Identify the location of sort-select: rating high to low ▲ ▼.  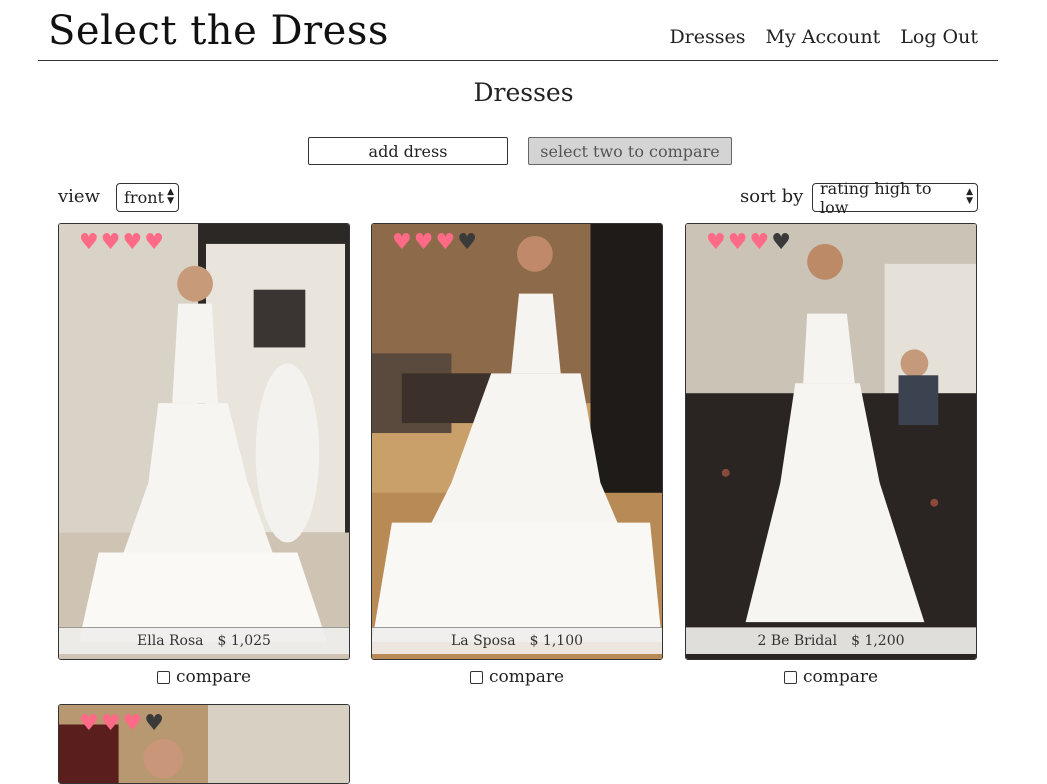
(895, 198).